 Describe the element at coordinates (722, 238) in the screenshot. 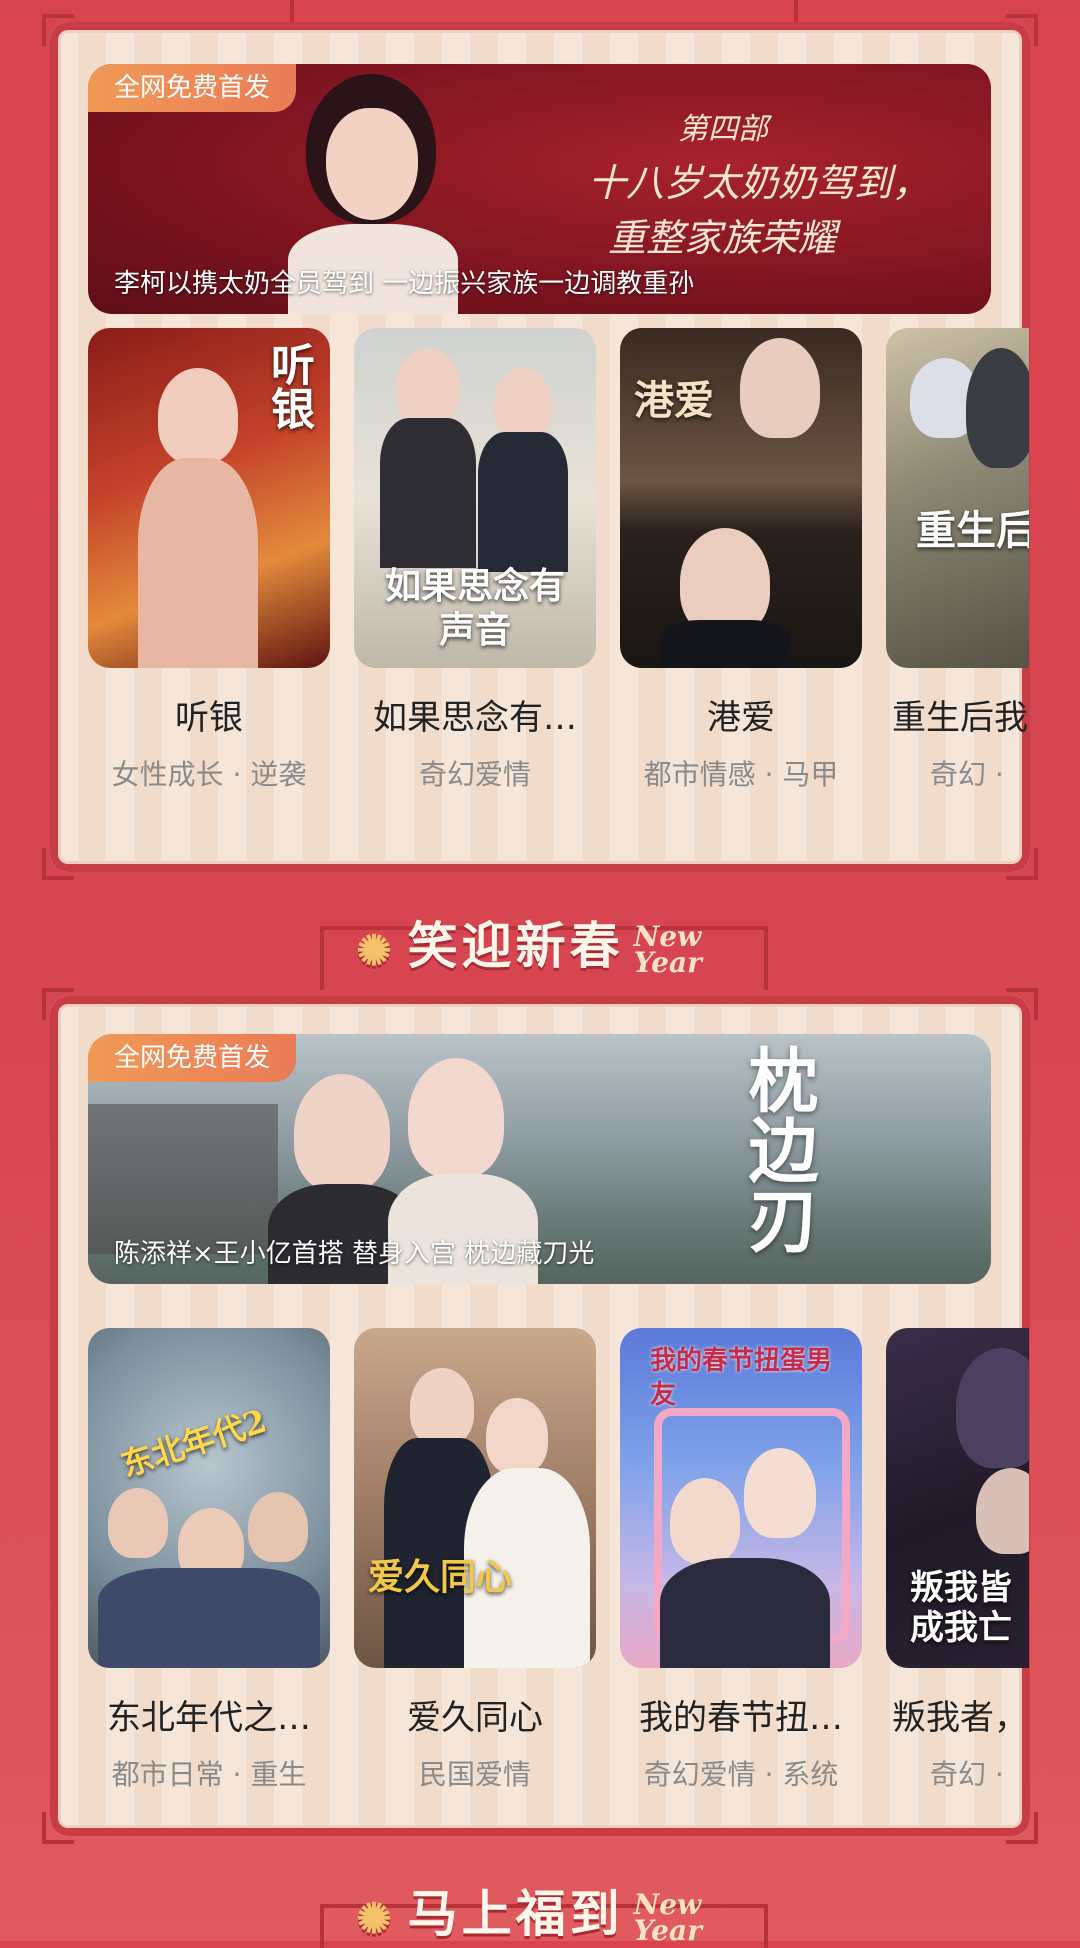

I see `banner-title-line2: 重整家族荣耀` at that location.